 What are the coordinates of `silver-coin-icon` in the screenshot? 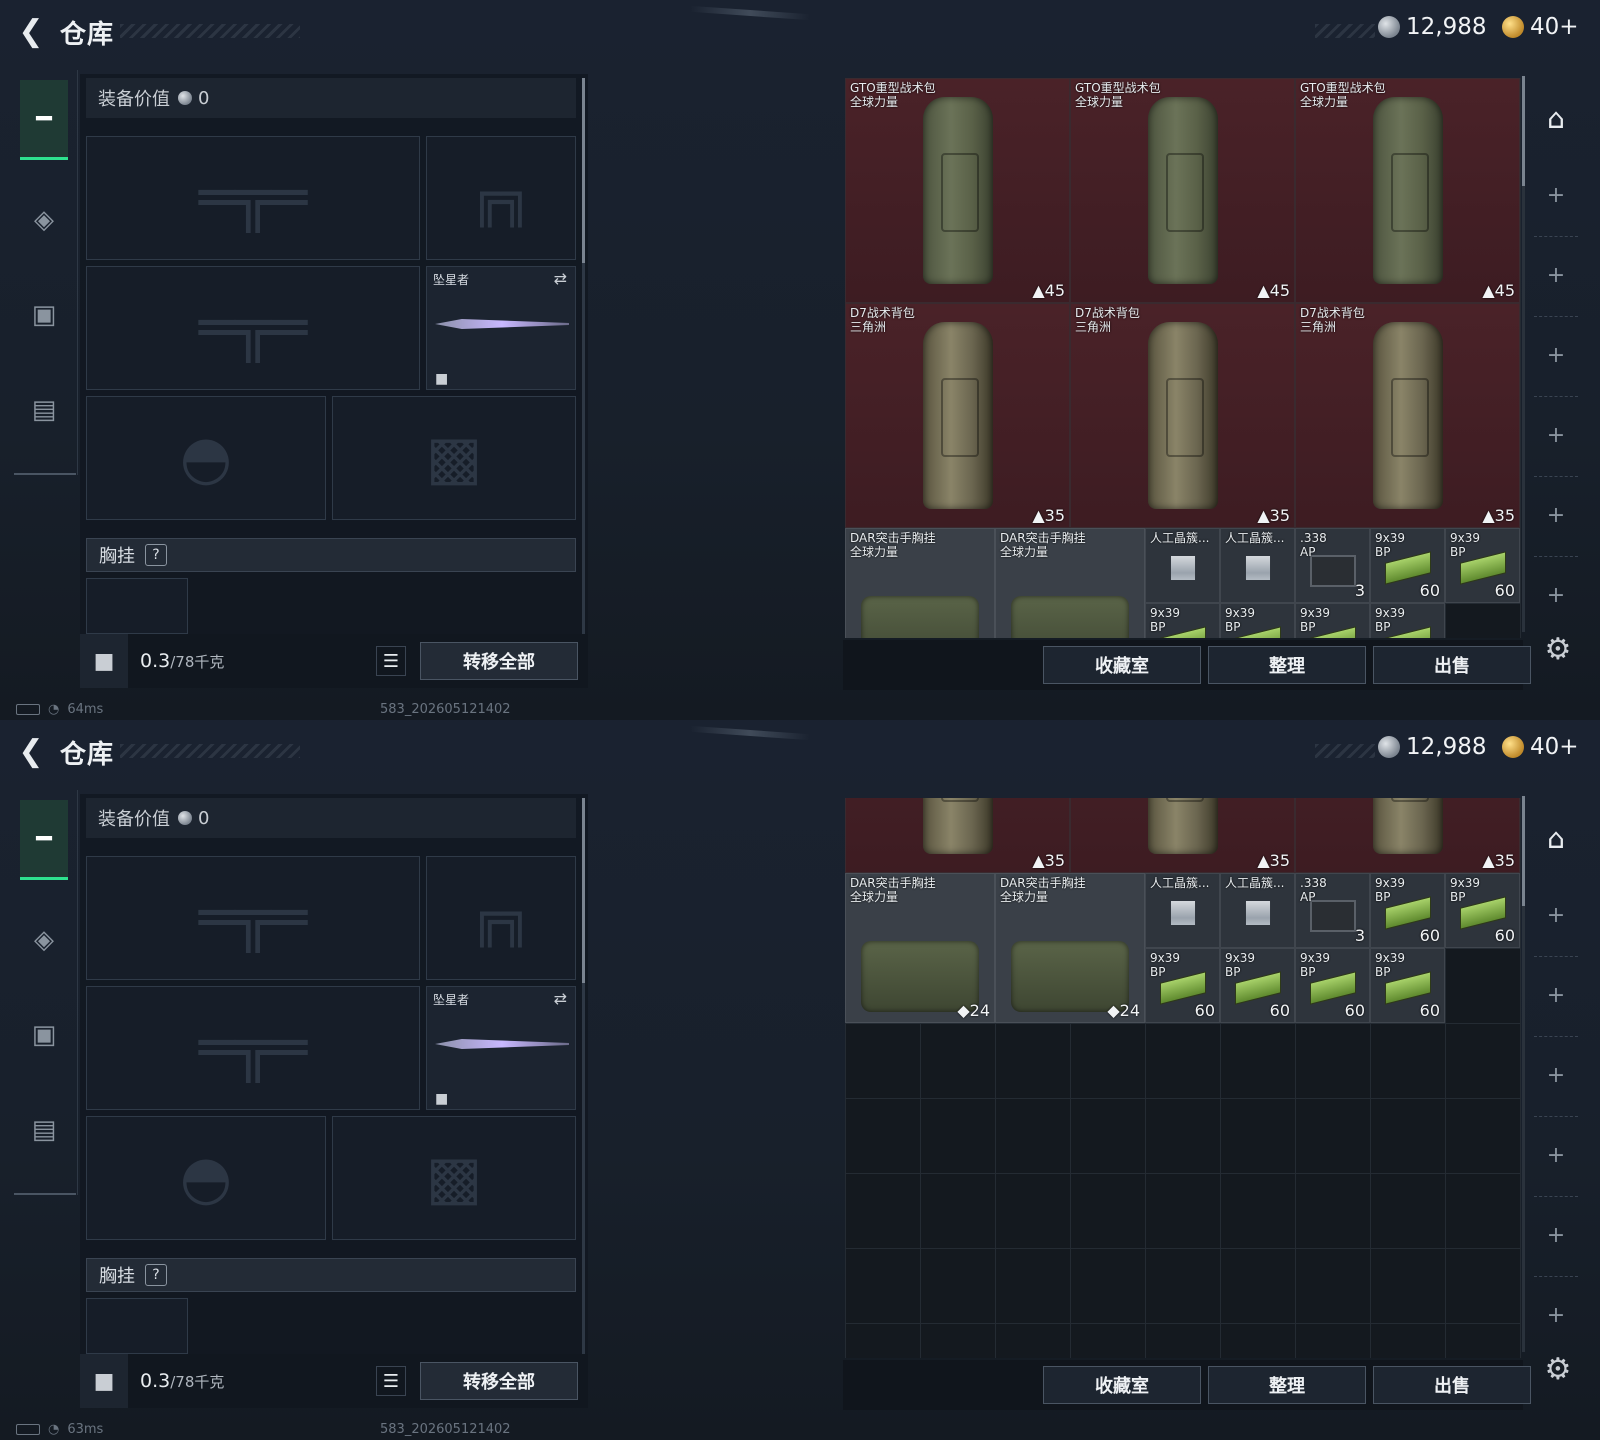 It's located at (1389, 27).